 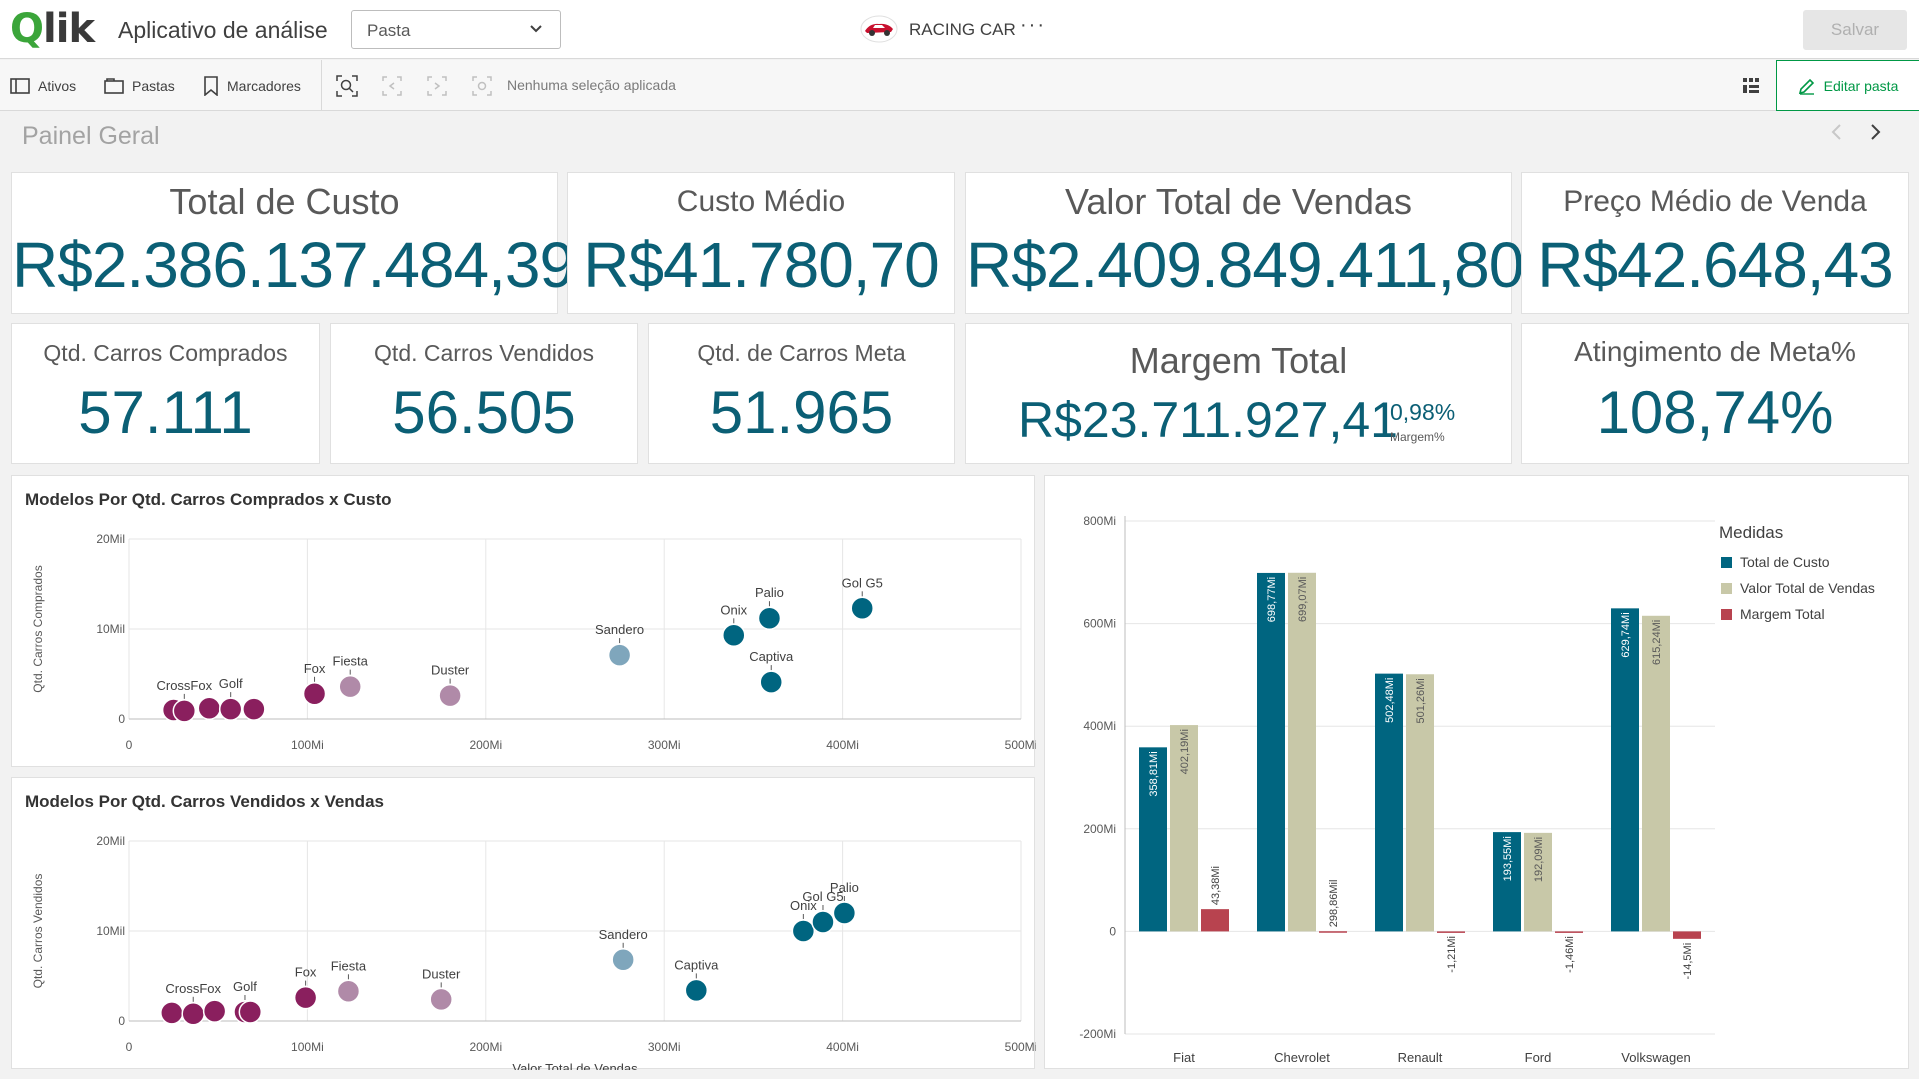 I want to click on kpi-title: Qtd. Carros Vendidos, so click(x=484, y=353).